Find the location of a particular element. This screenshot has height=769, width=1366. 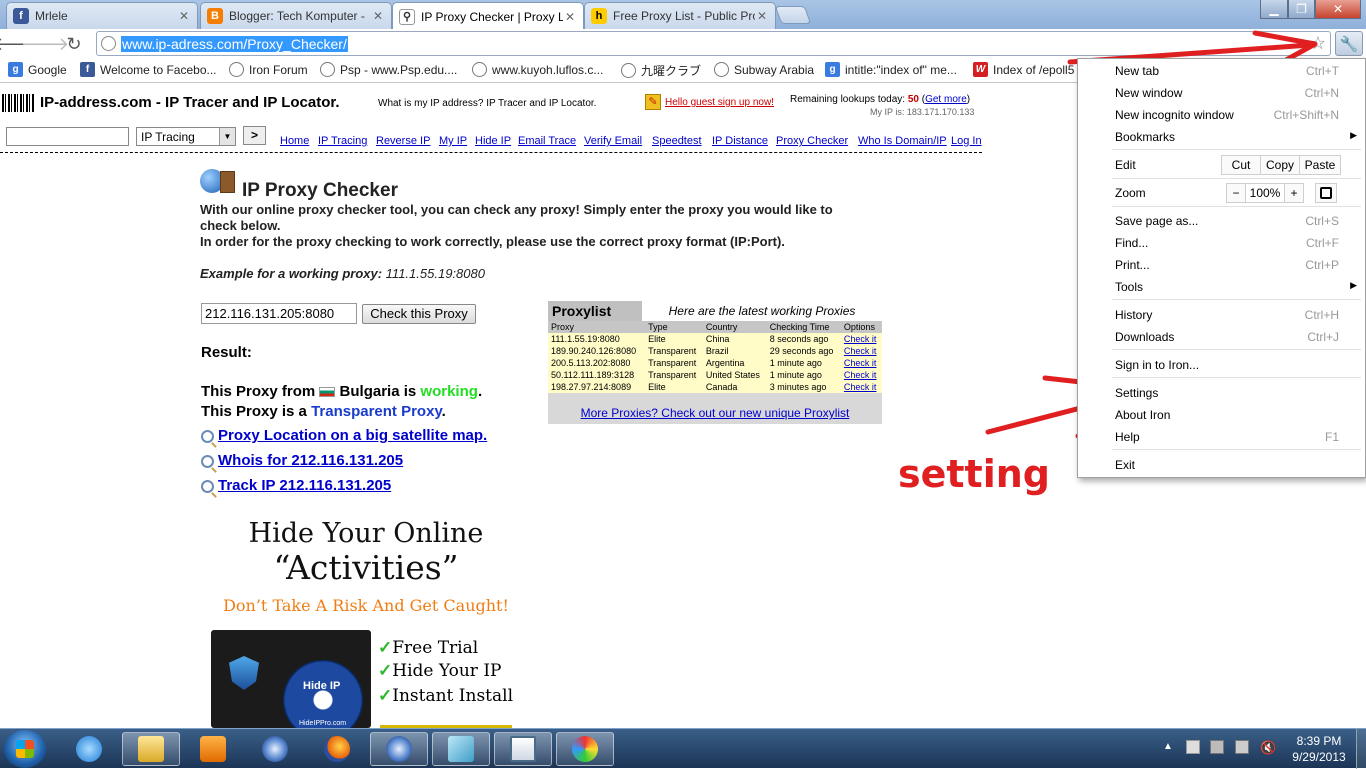

zoom-out-button: − is located at coordinates (1236, 193).